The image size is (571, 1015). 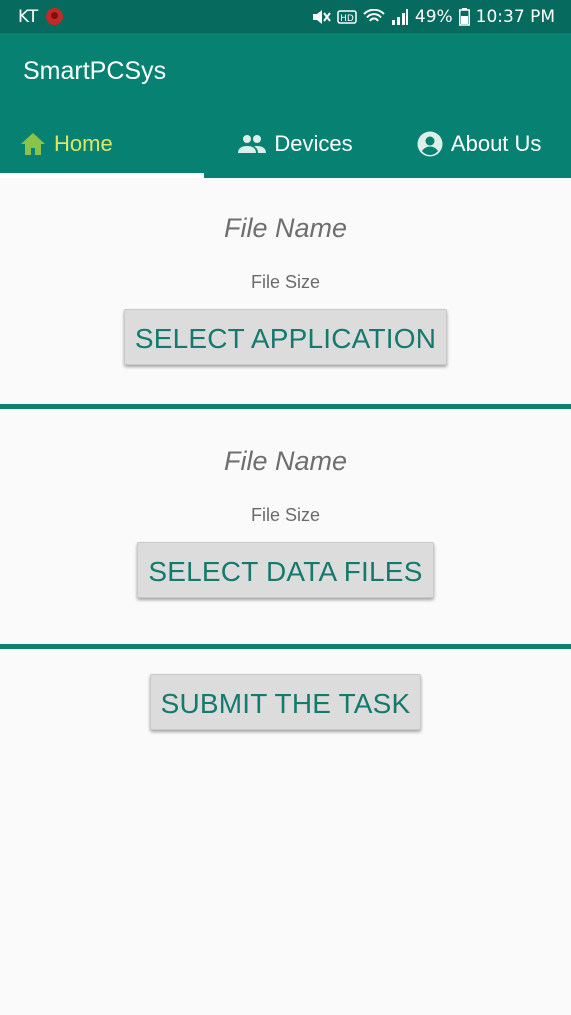 What do you see at coordinates (347, 19) in the screenshot?
I see `svg-text: HD` at bounding box center [347, 19].